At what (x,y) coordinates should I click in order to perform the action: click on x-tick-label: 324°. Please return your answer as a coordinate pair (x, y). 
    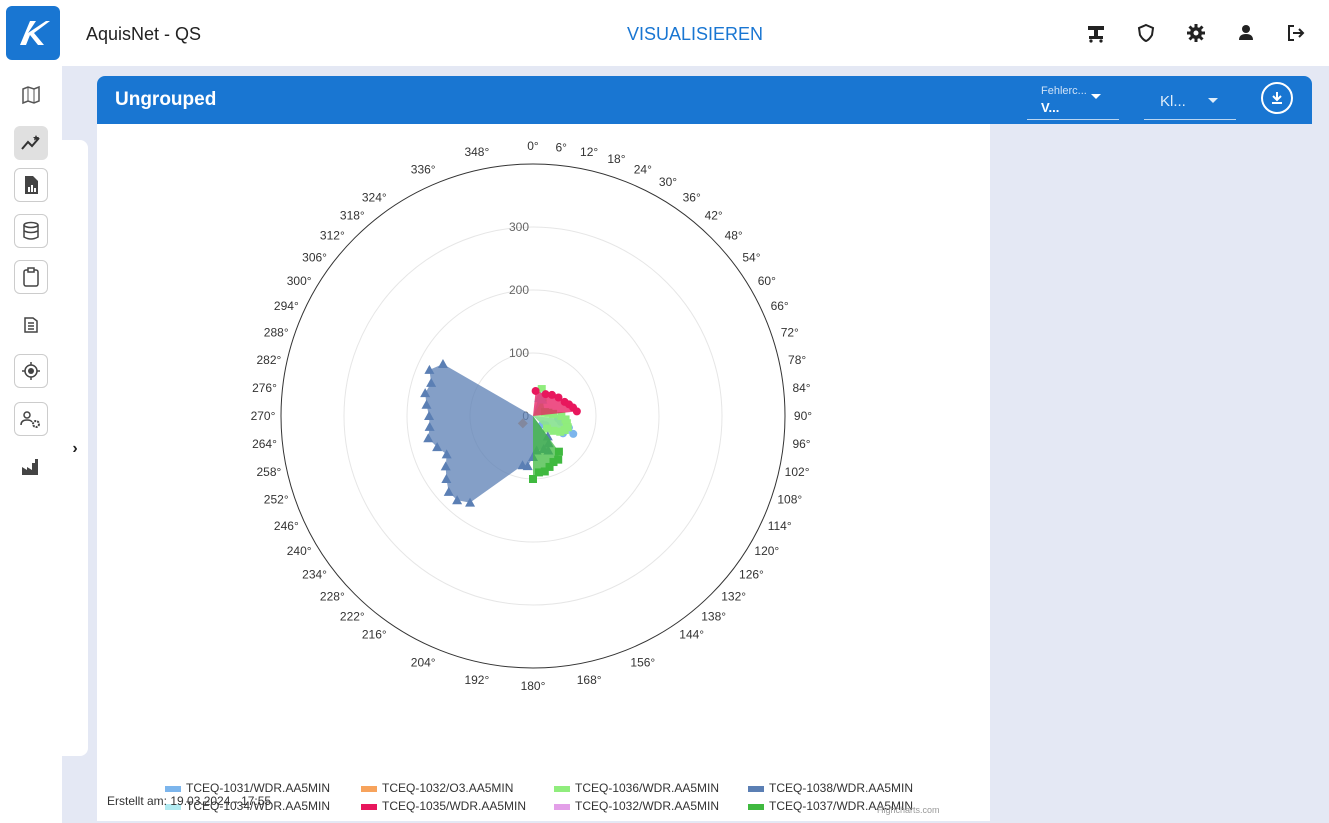
    Looking at the image, I should click on (374, 198).